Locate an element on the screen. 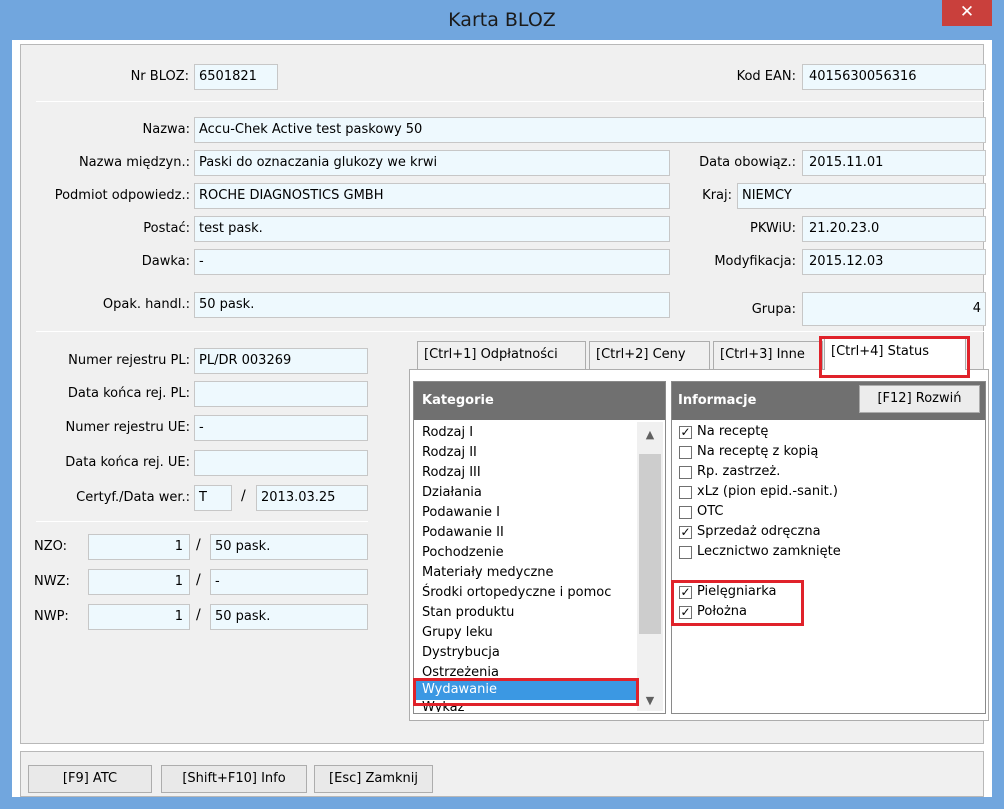 Image resolution: width=1004 pixels, height=809 pixels. info-checkbox-label: Pielęgniarka is located at coordinates (737, 591).